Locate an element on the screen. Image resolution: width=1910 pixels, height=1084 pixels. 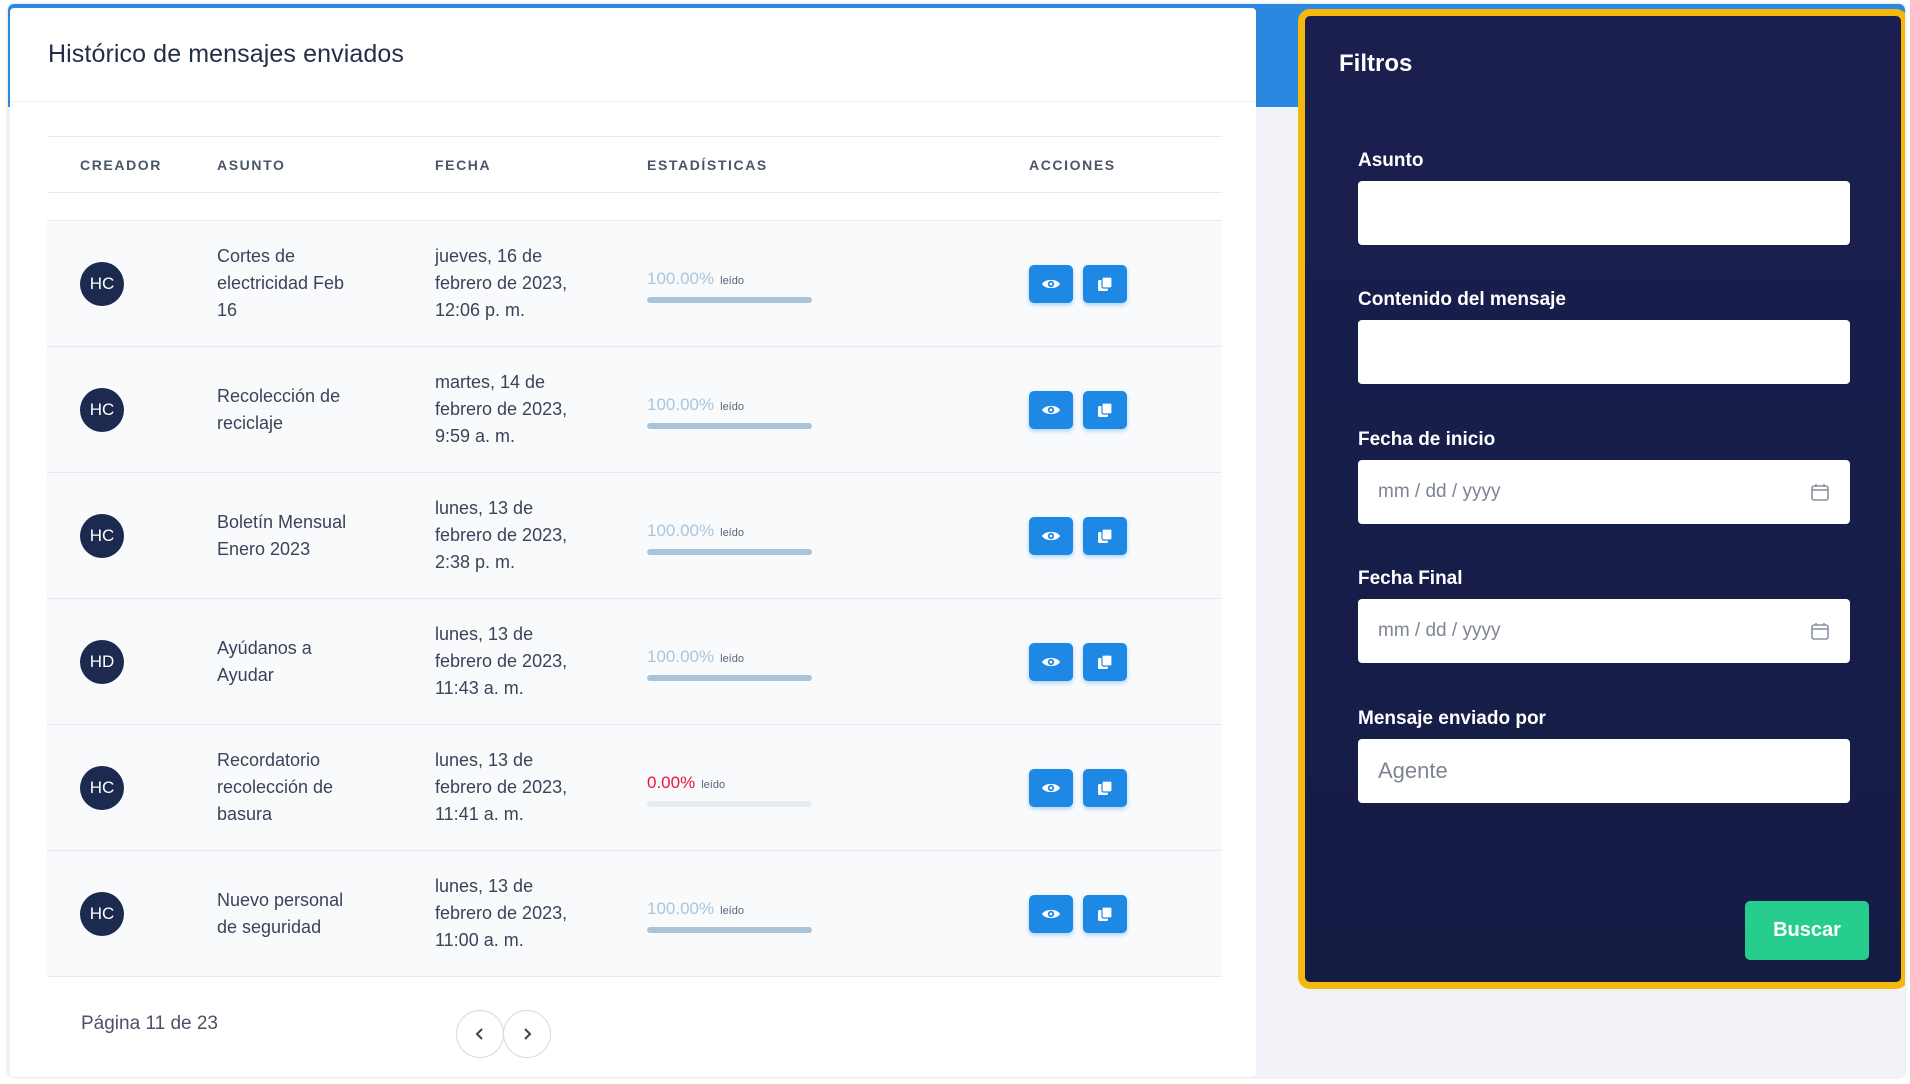
end-date-input: mm / dd / yyyy is located at coordinates (1604, 631).